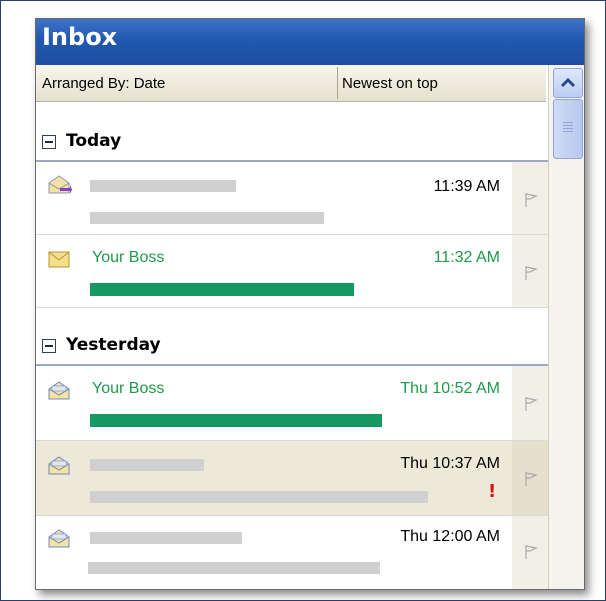 Image resolution: width=606 pixels, height=601 pixels. I want to click on message-row: Thu 12:00 AM, so click(292, 552).